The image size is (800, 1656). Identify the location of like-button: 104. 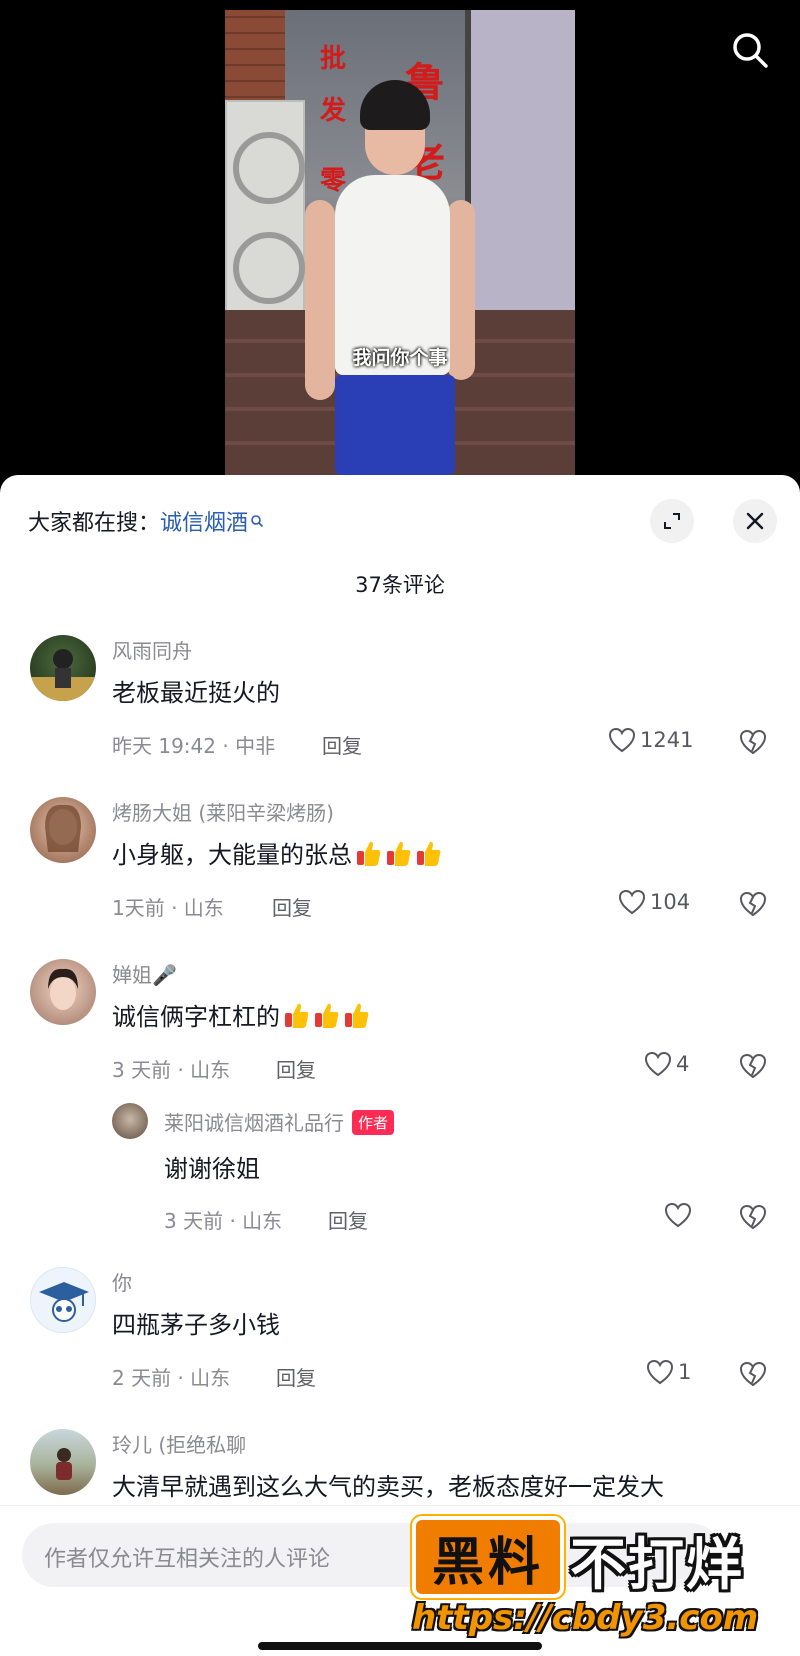
(654, 902).